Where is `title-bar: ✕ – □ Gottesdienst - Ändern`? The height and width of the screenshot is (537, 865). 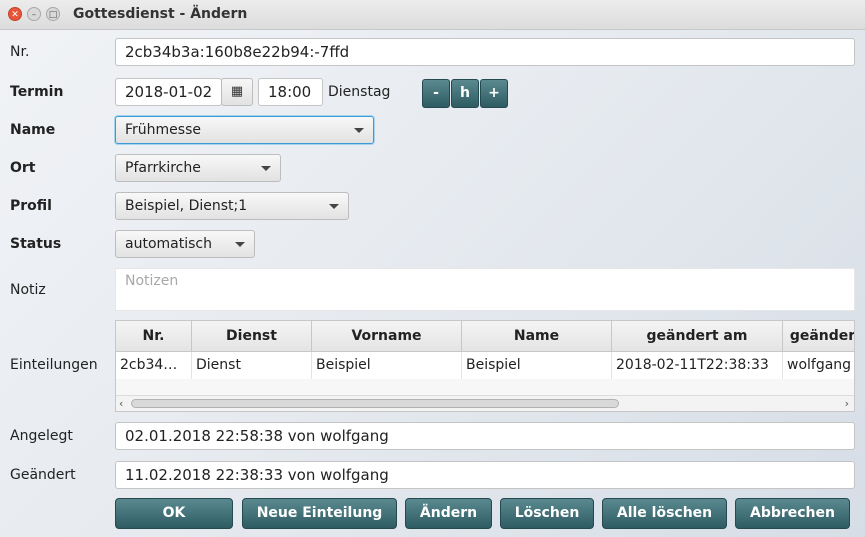
title-bar: ✕ – □ Gottesdienst - Ändern is located at coordinates (432, 15).